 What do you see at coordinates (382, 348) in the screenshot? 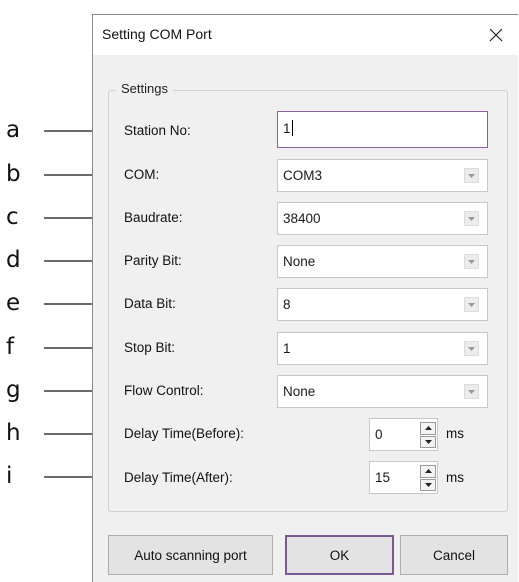
I see `stop-bit-select: 1` at bounding box center [382, 348].